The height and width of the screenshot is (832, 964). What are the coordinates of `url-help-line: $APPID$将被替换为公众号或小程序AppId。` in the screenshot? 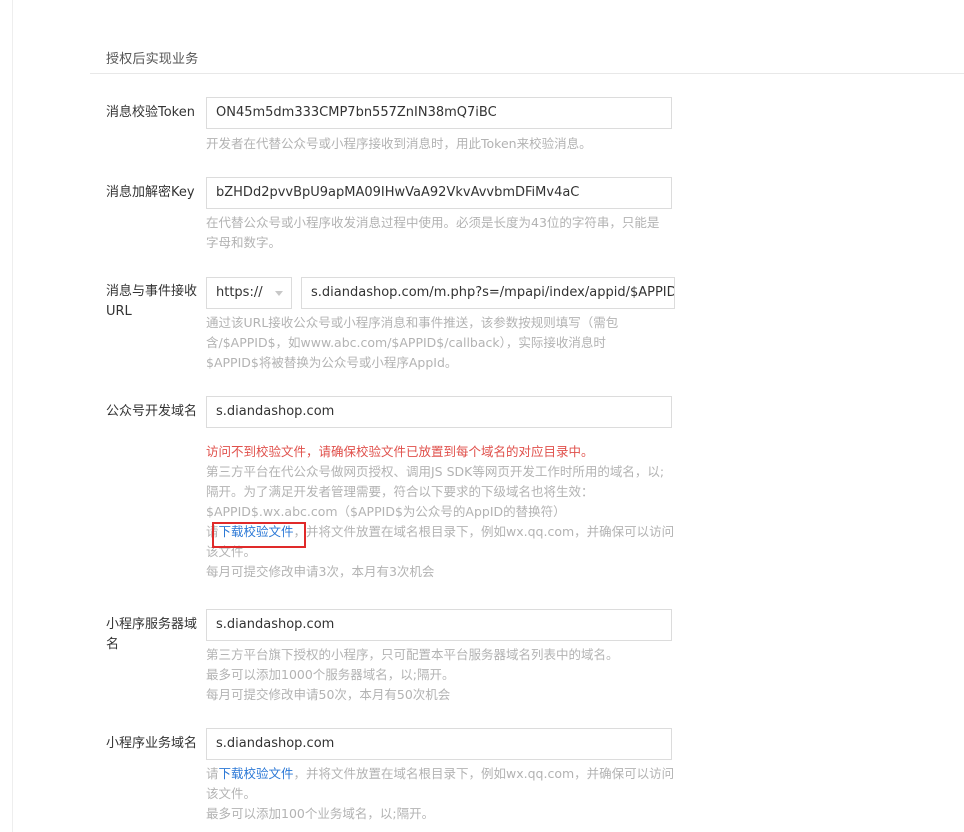 It's located at (332, 362).